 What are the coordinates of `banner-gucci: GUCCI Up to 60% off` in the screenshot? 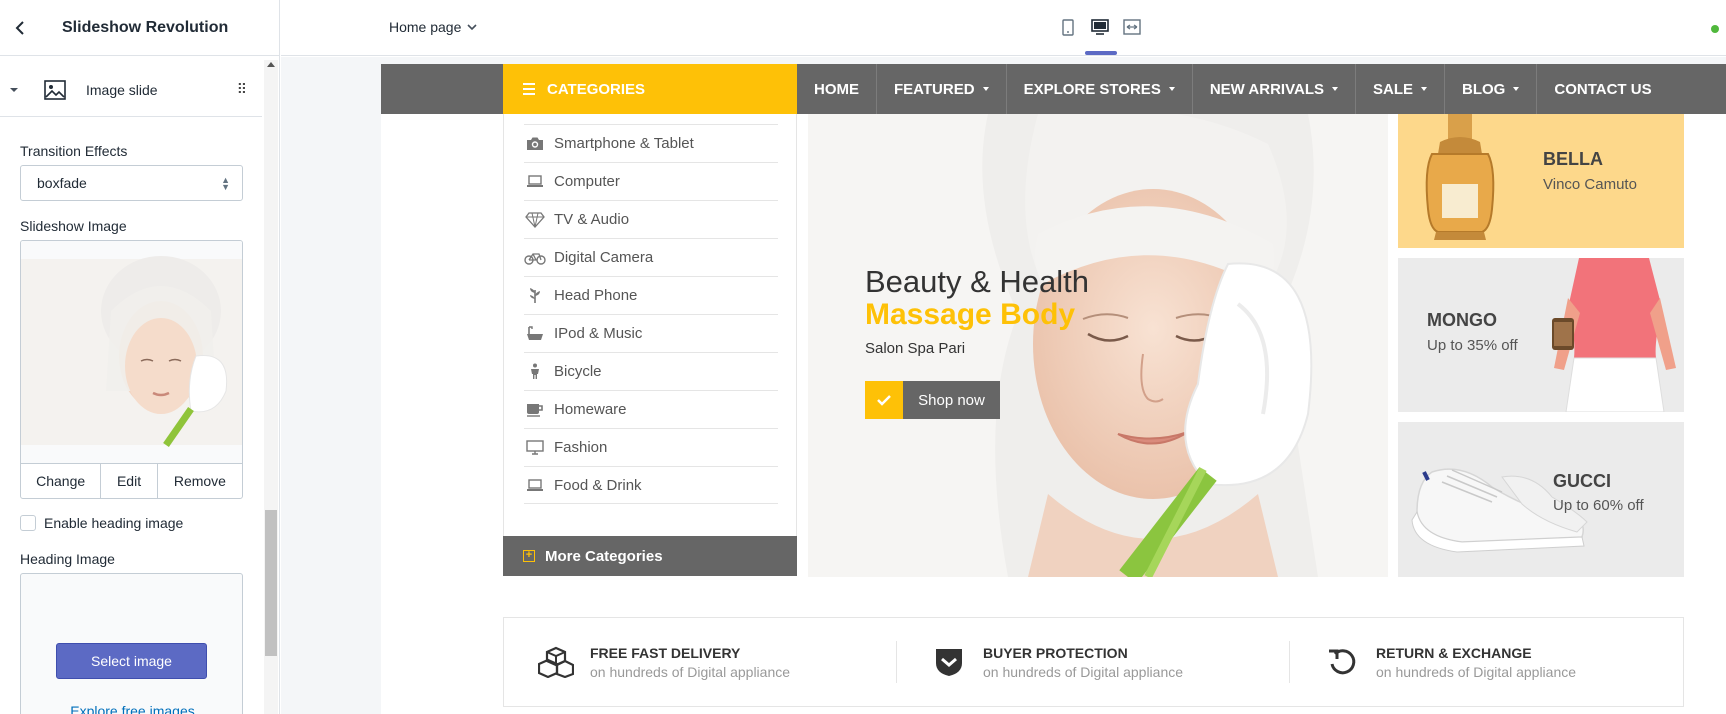 It's located at (1541, 499).